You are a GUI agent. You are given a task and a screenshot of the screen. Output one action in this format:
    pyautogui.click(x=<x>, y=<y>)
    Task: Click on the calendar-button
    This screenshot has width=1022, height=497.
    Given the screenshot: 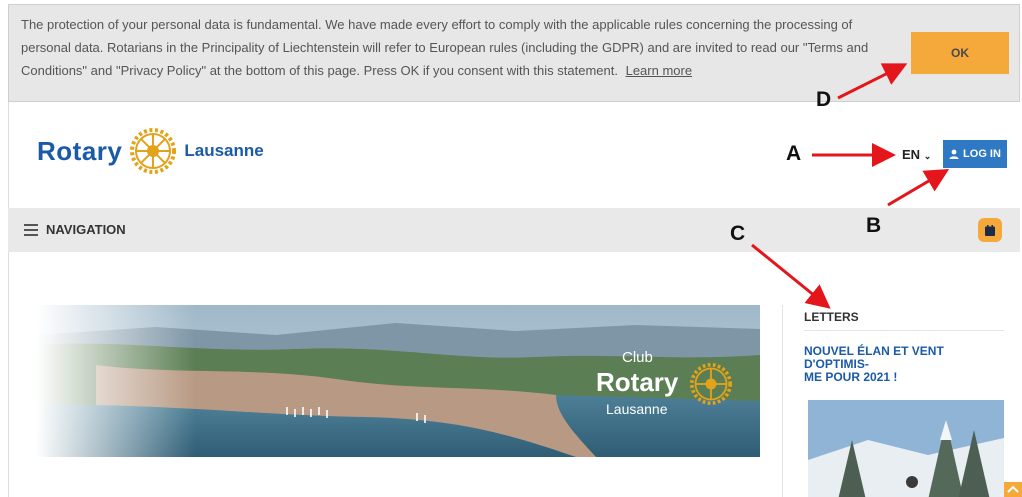 What is the action you would take?
    pyautogui.click(x=990, y=230)
    